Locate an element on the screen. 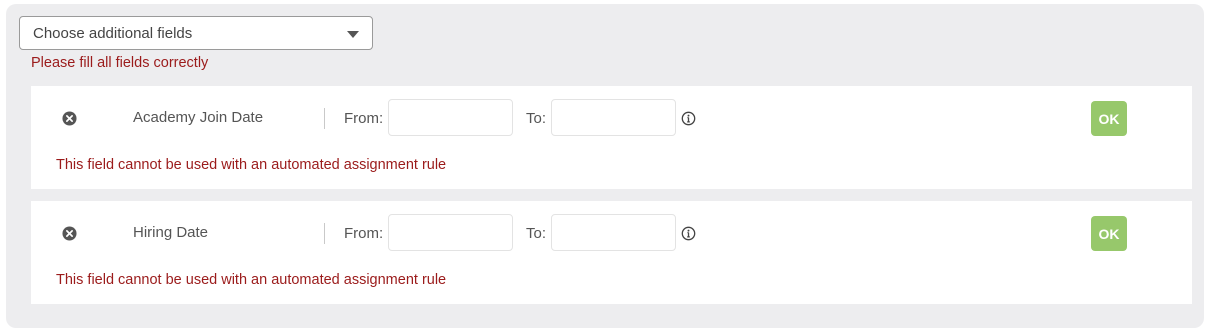  field-label: Academy Join Date is located at coordinates (198, 117).